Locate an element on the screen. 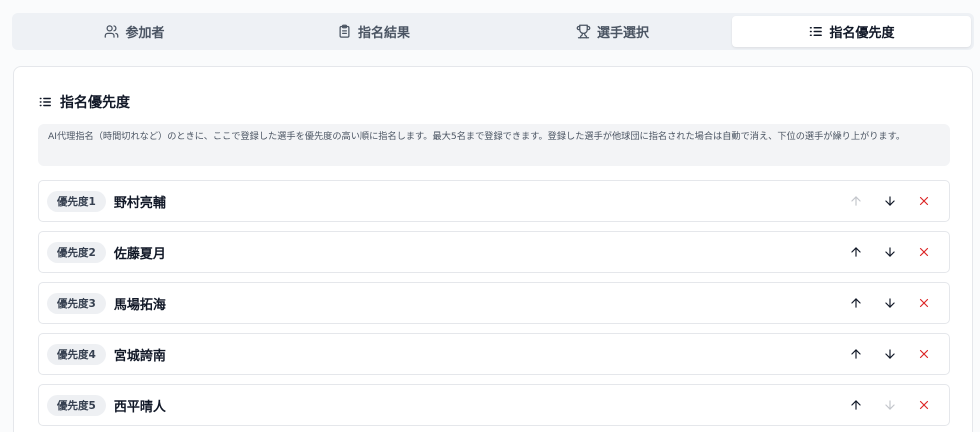 This screenshot has height=432, width=980. tab-participants: 参加者 is located at coordinates (134, 31).